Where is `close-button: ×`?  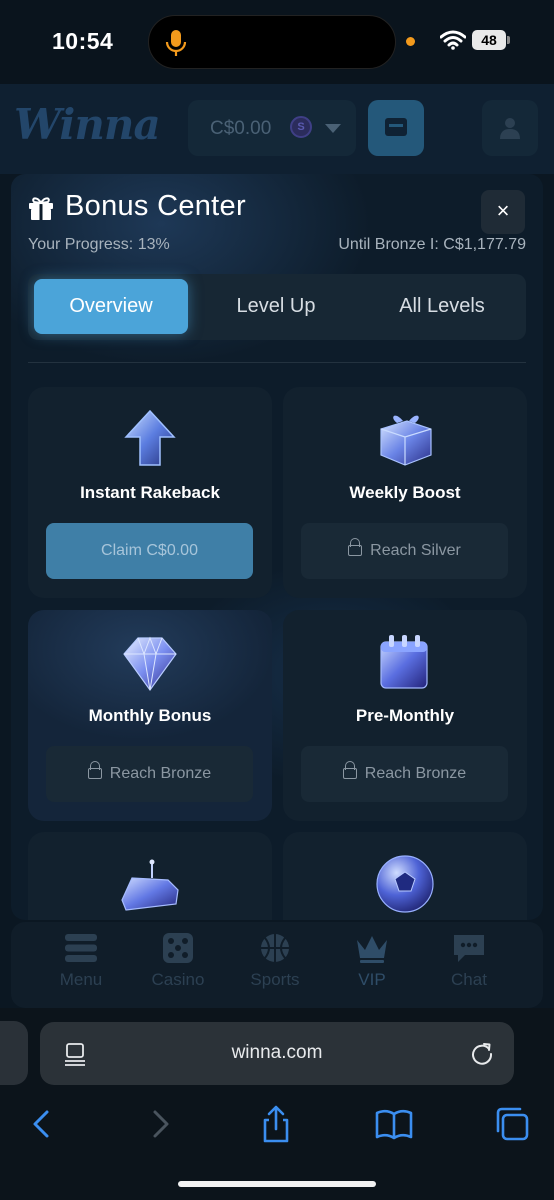
close-button: × is located at coordinates (503, 212).